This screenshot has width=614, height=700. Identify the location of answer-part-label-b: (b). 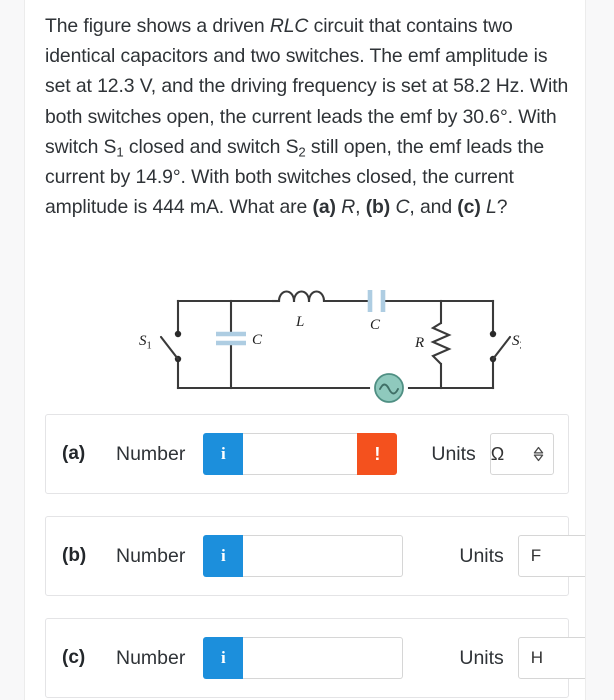
(74, 555).